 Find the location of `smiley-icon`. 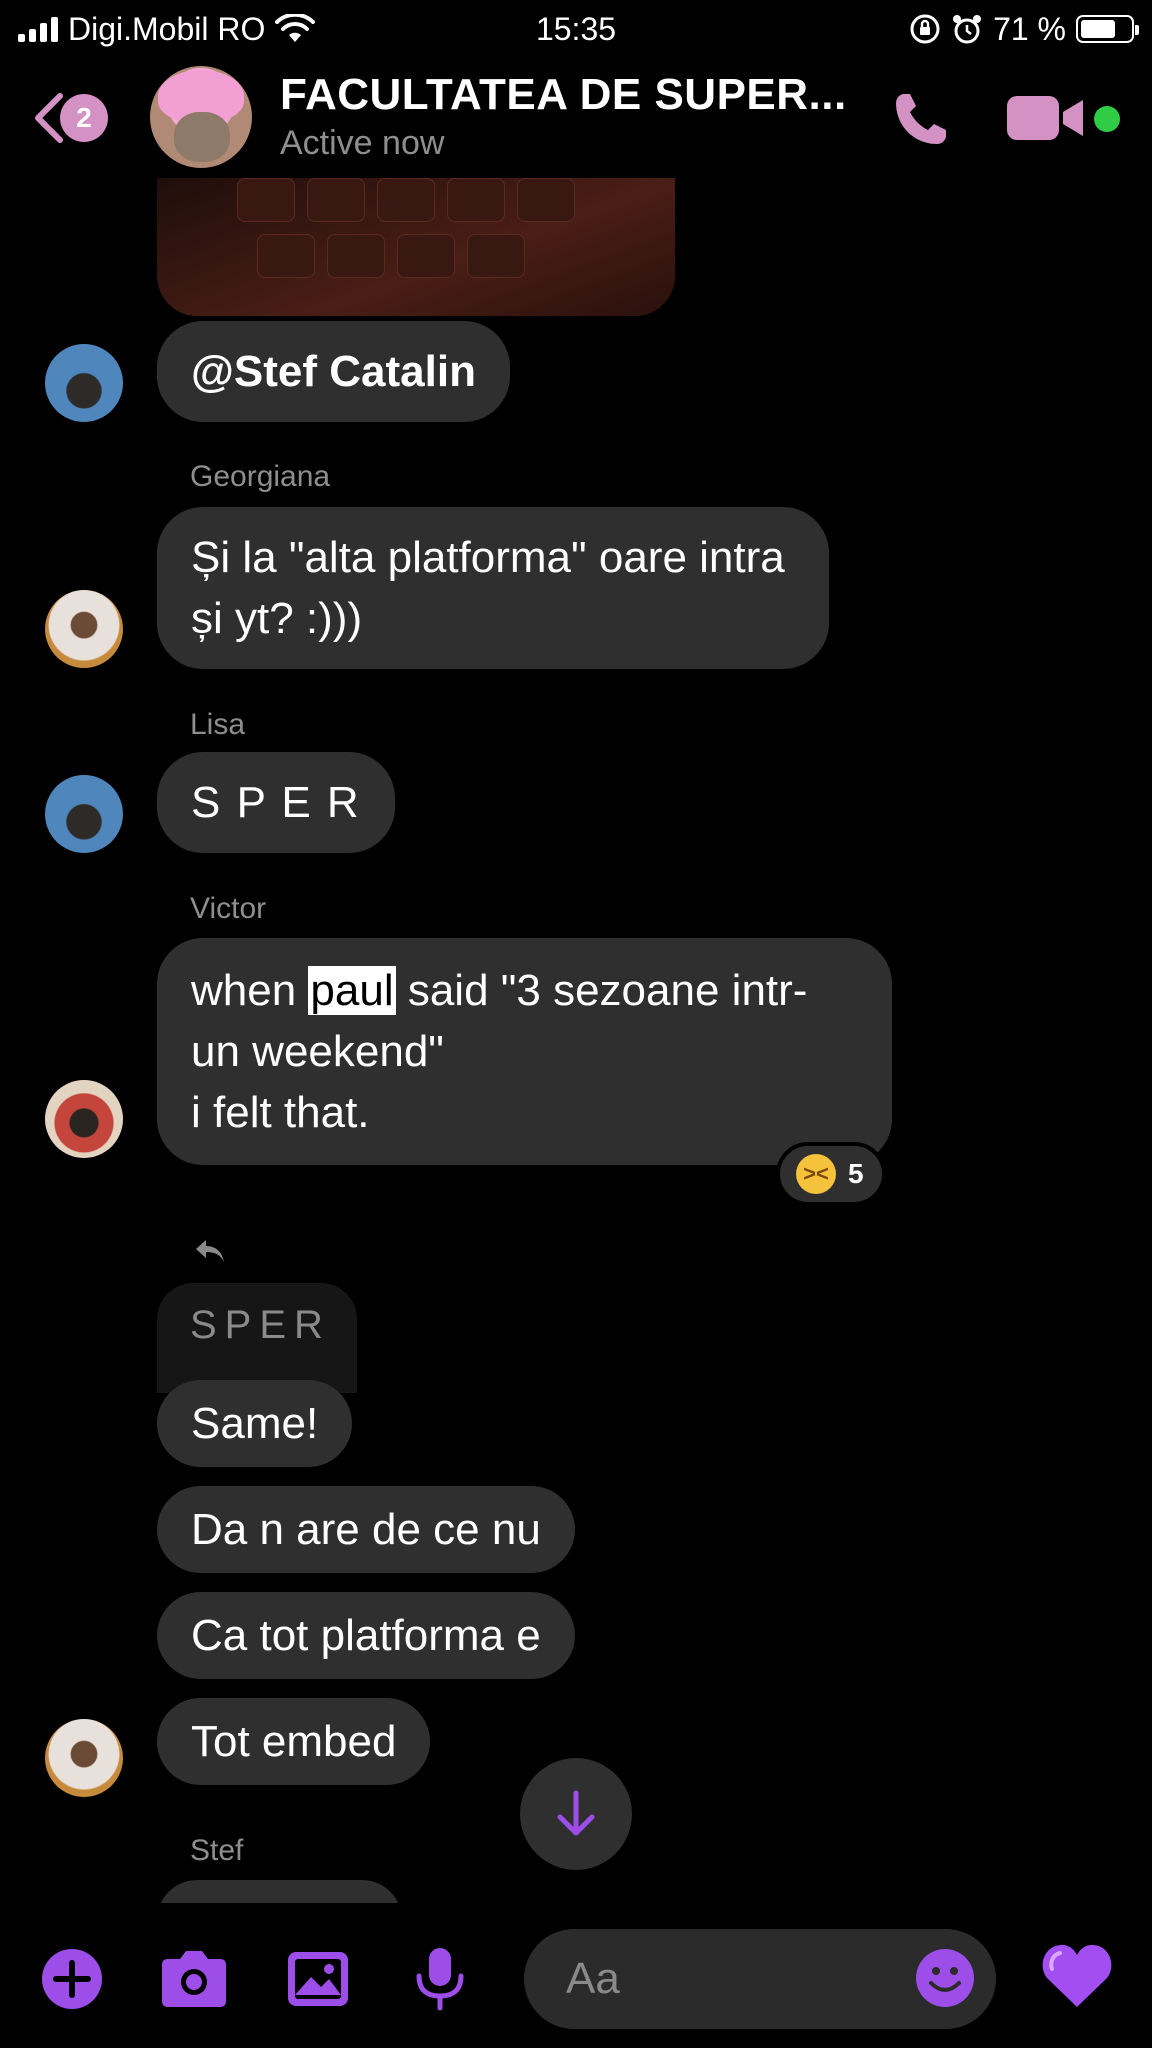

smiley-icon is located at coordinates (945, 1978).